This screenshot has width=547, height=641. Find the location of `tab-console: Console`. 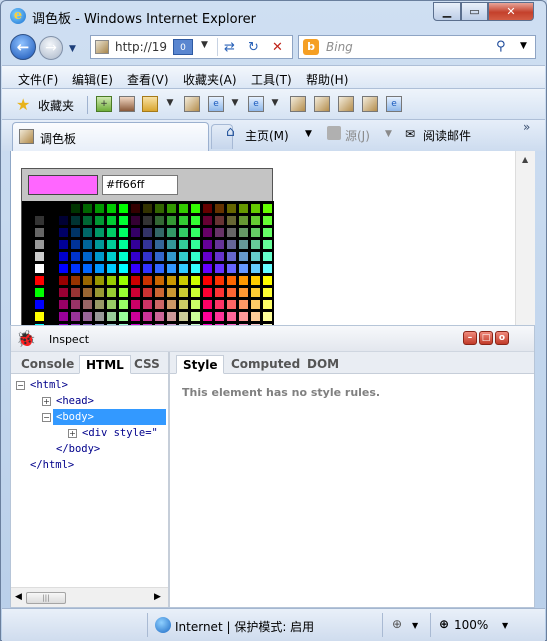

tab-console: Console is located at coordinates (47, 364).